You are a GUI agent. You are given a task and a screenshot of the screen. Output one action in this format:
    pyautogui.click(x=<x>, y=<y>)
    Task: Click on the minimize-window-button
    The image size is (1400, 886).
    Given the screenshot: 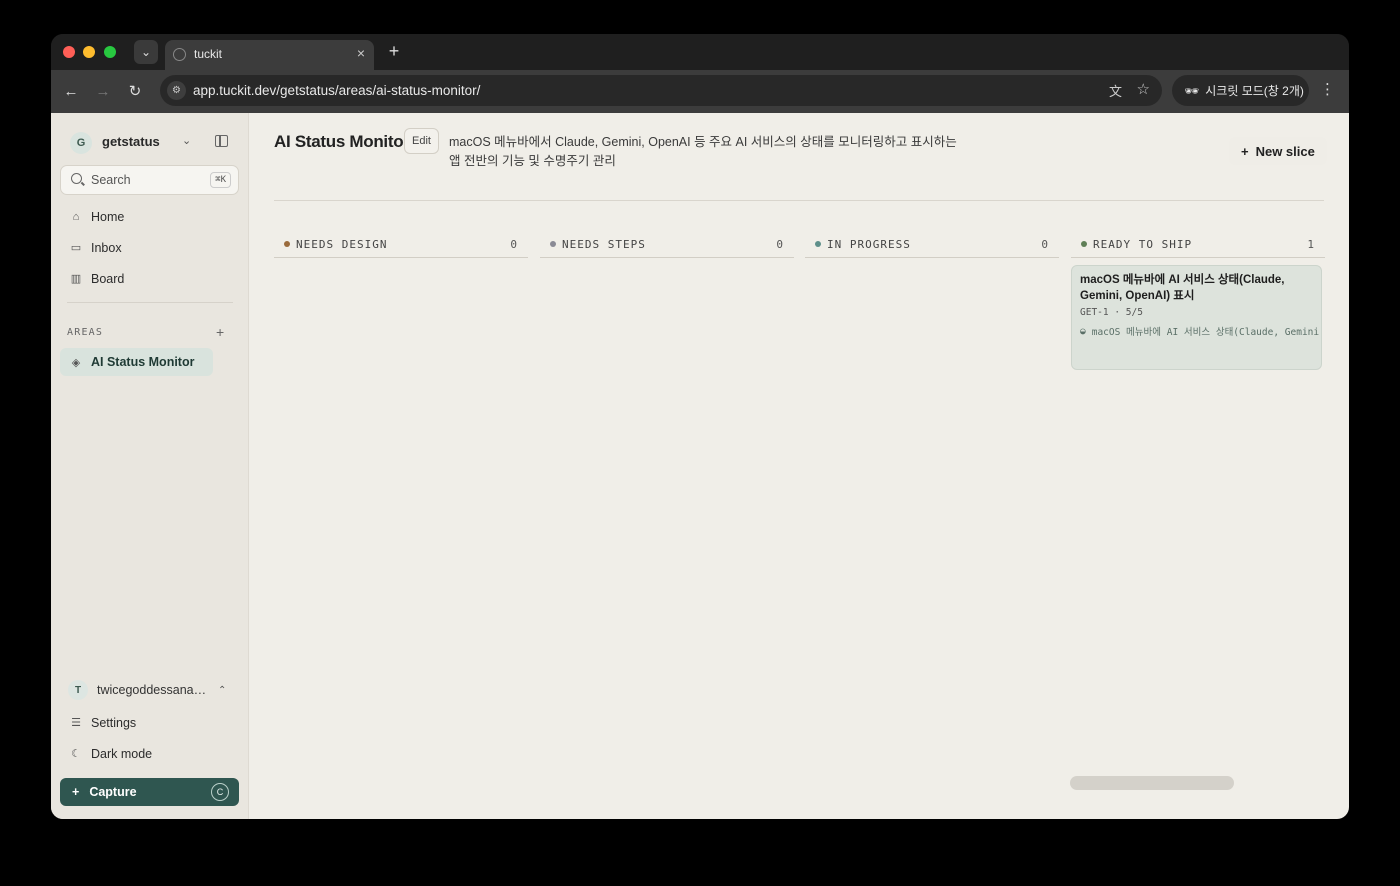 What is the action you would take?
    pyautogui.click(x=89, y=52)
    